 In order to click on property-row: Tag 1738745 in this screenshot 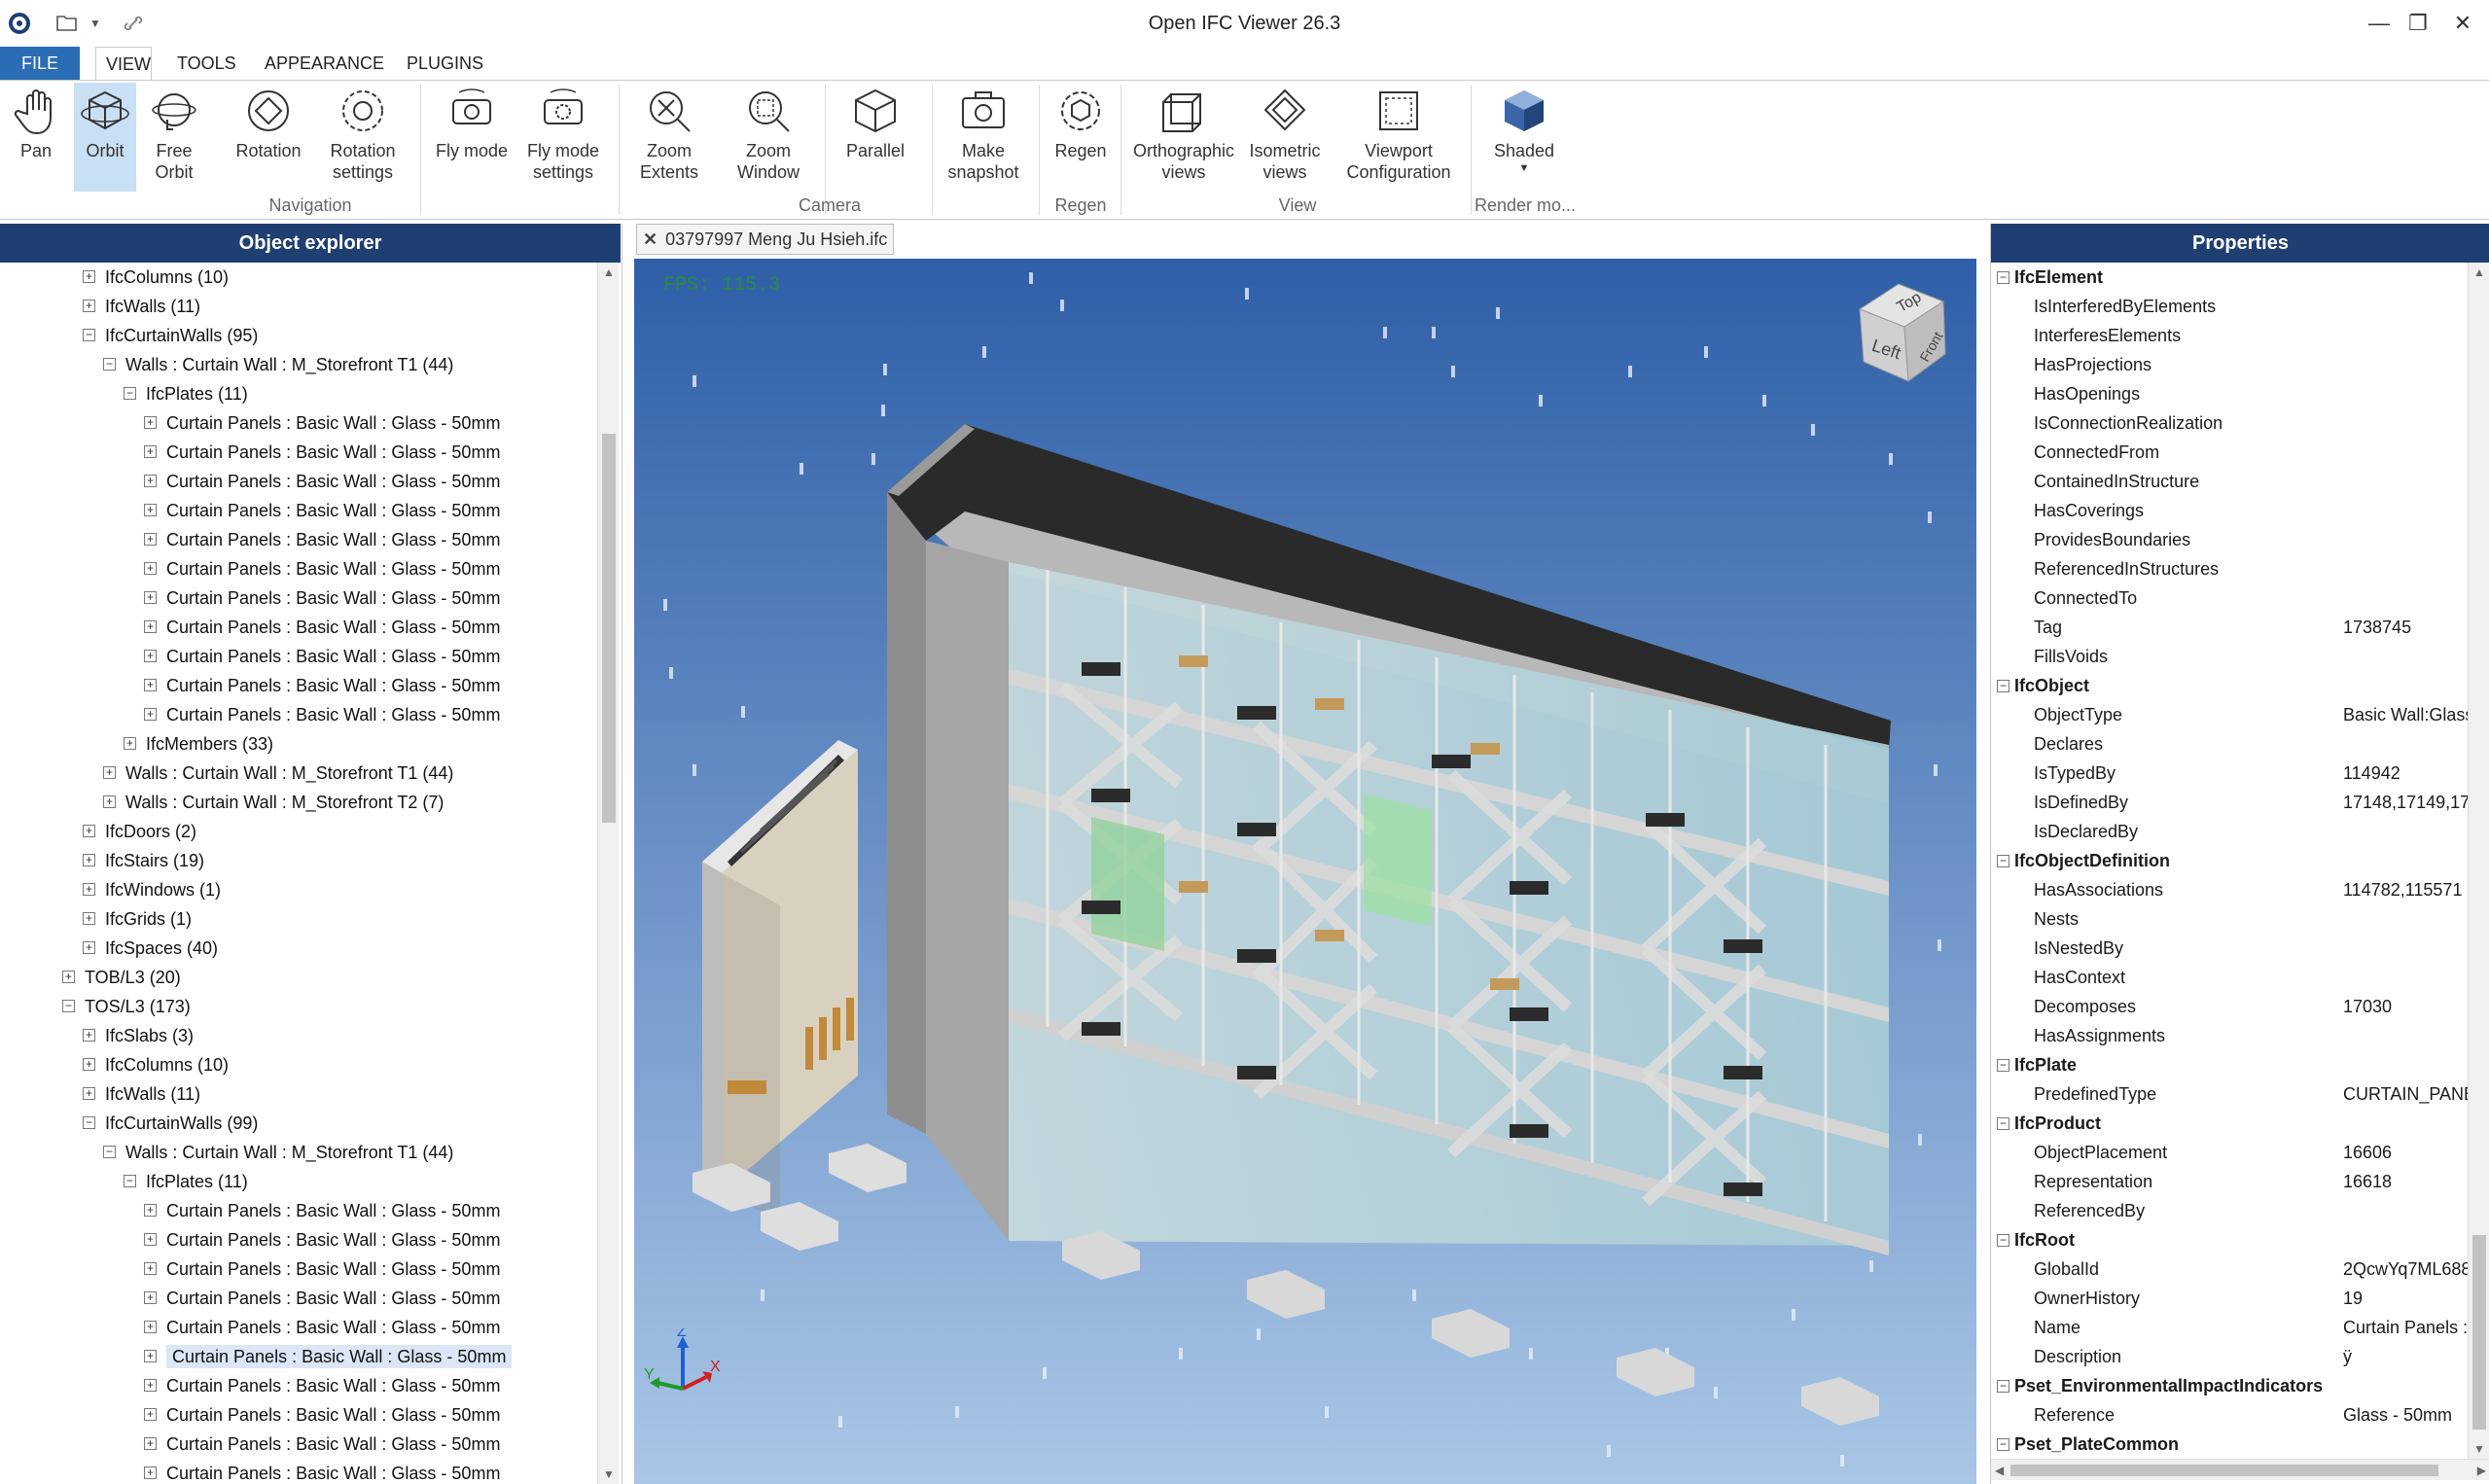, I will do `click(2229, 628)`.